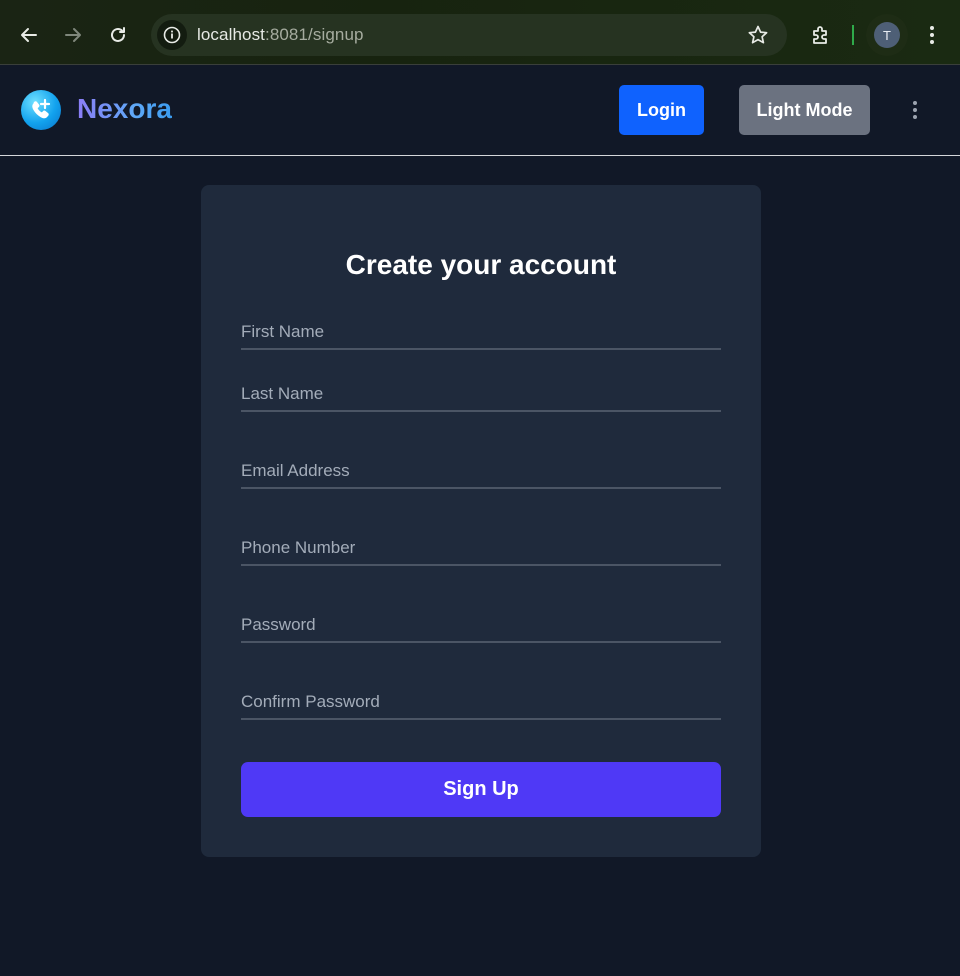  Describe the element at coordinates (481, 703) in the screenshot. I see `confirm-password-field` at that location.